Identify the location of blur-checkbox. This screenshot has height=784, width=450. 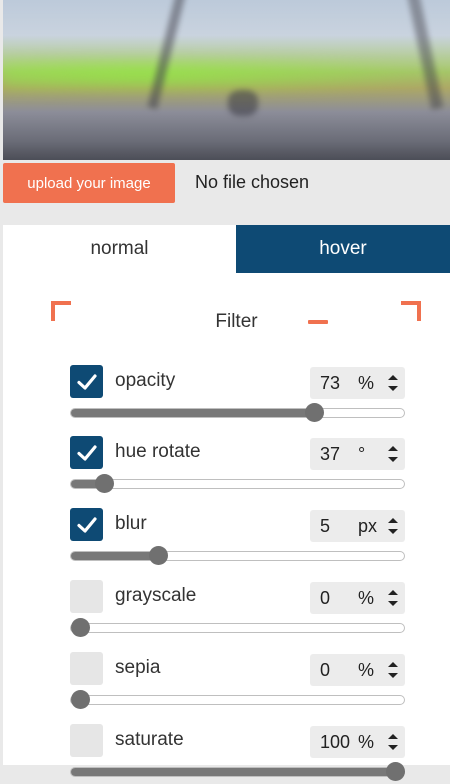
(86, 524).